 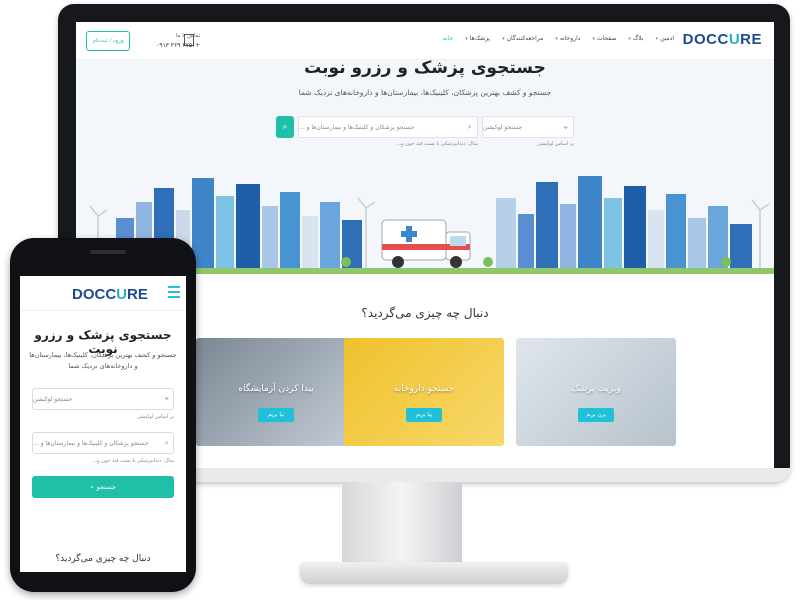 What do you see at coordinates (424, 389) in the screenshot?
I see `card-label: جستجو داروخانه` at bounding box center [424, 389].